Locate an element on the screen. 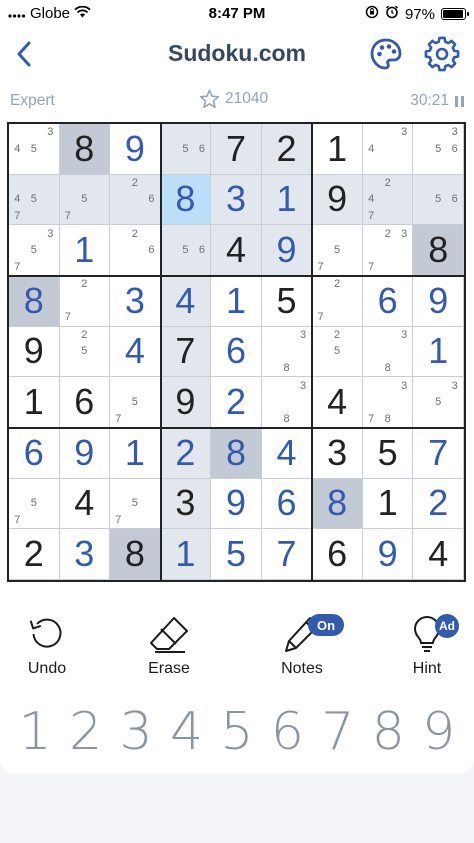  board-cell: 35 is located at coordinates (438, 402).